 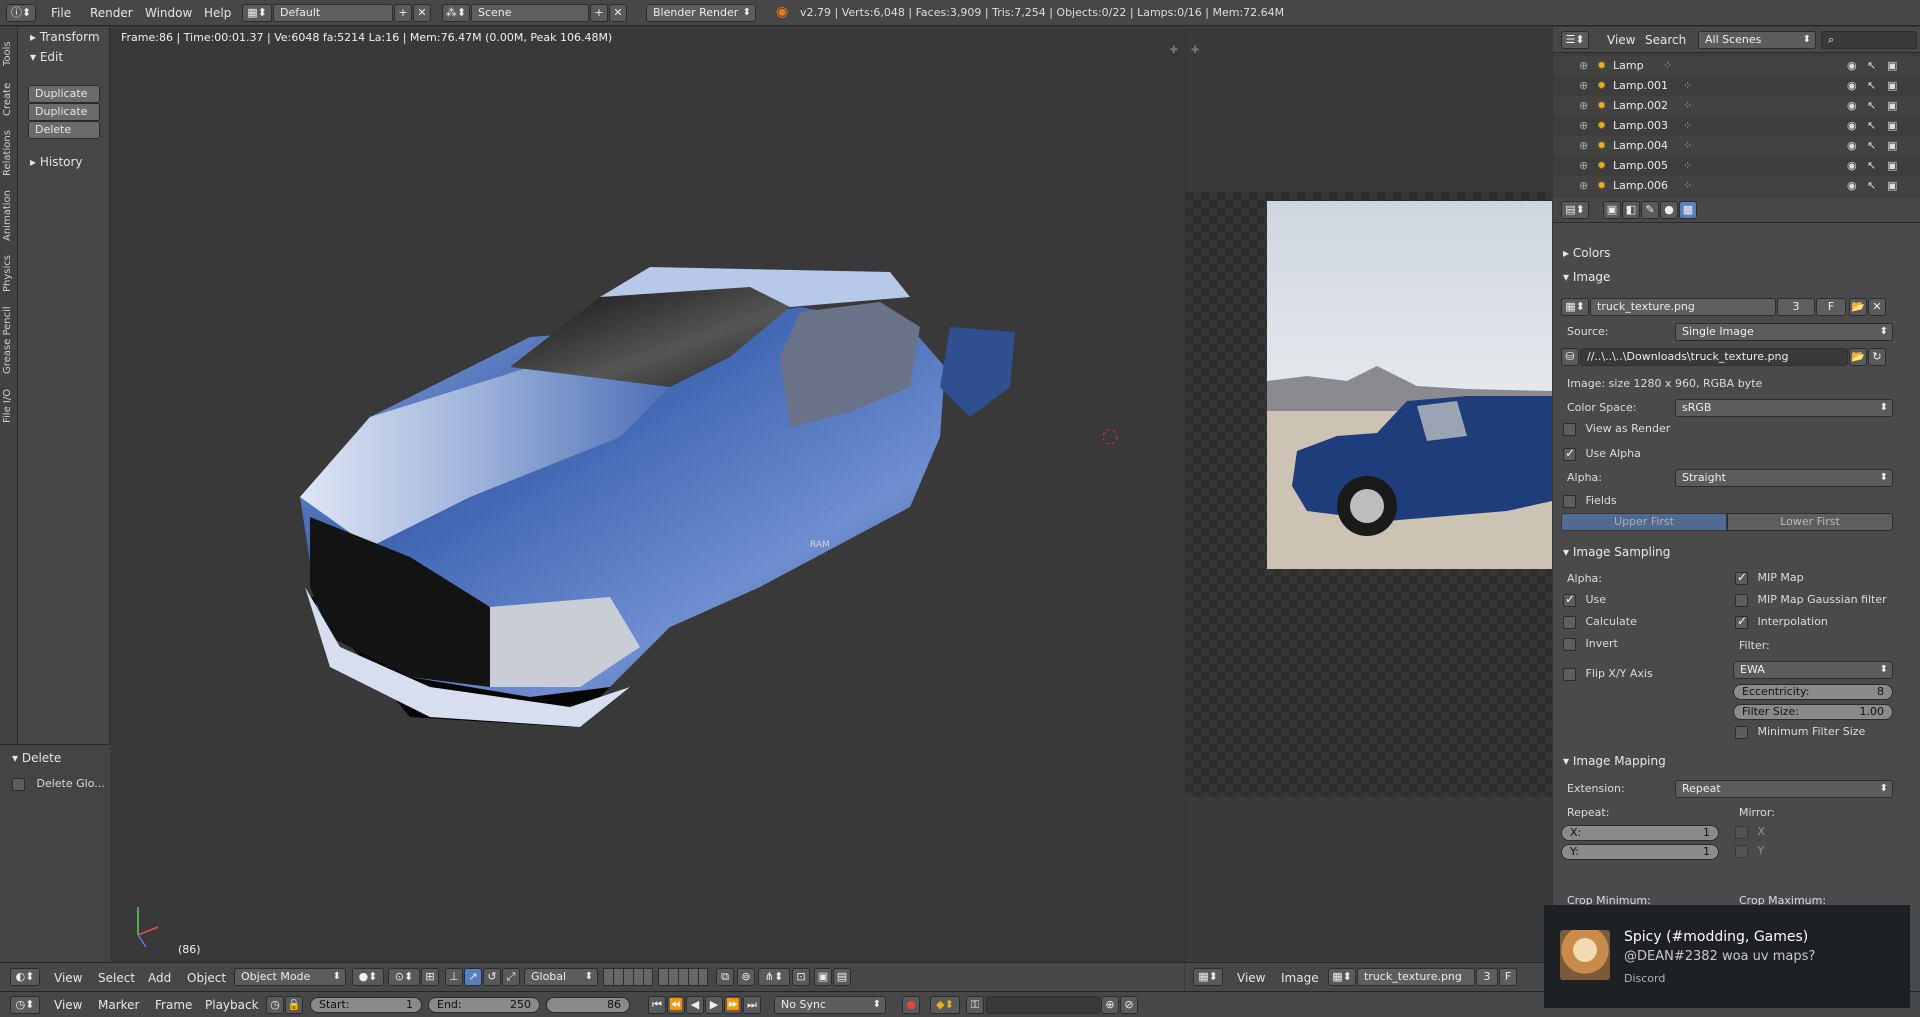 What do you see at coordinates (1416, 977) in the screenshot?
I see `image-header-name: truck_texture.png` at bounding box center [1416, 977].